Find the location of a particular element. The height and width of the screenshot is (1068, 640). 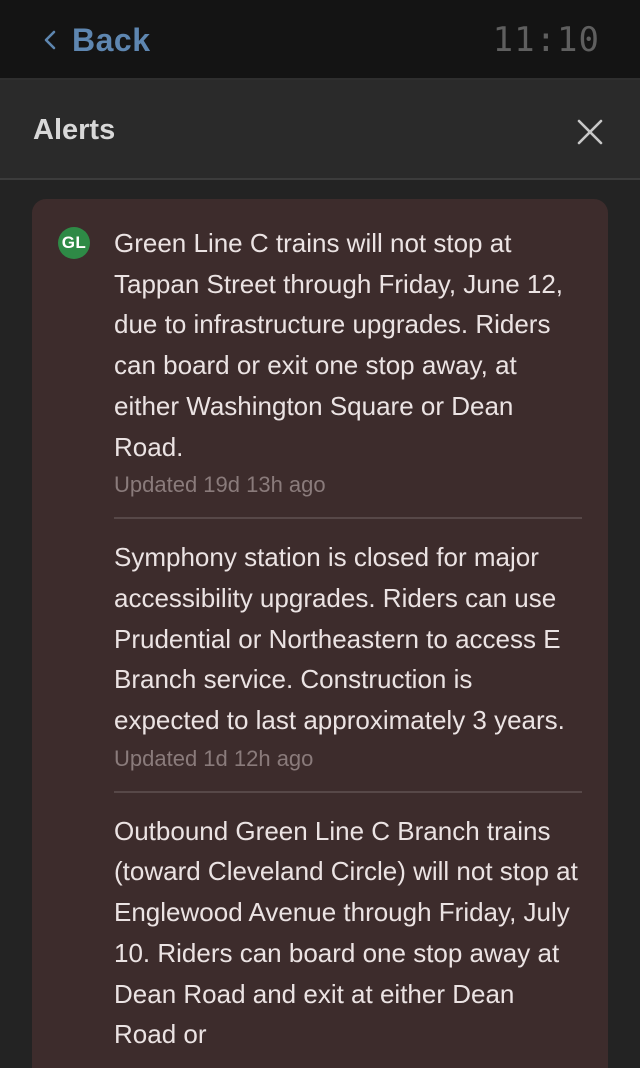

close-icon is located at coordinates (590, 134).